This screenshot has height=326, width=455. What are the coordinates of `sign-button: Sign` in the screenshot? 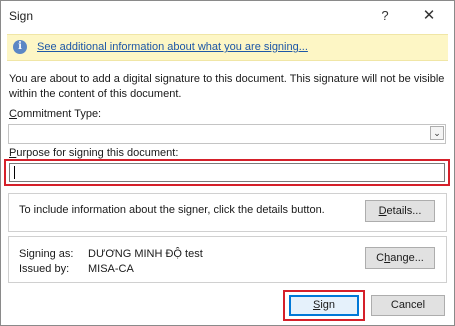 It's located at (324, 305).